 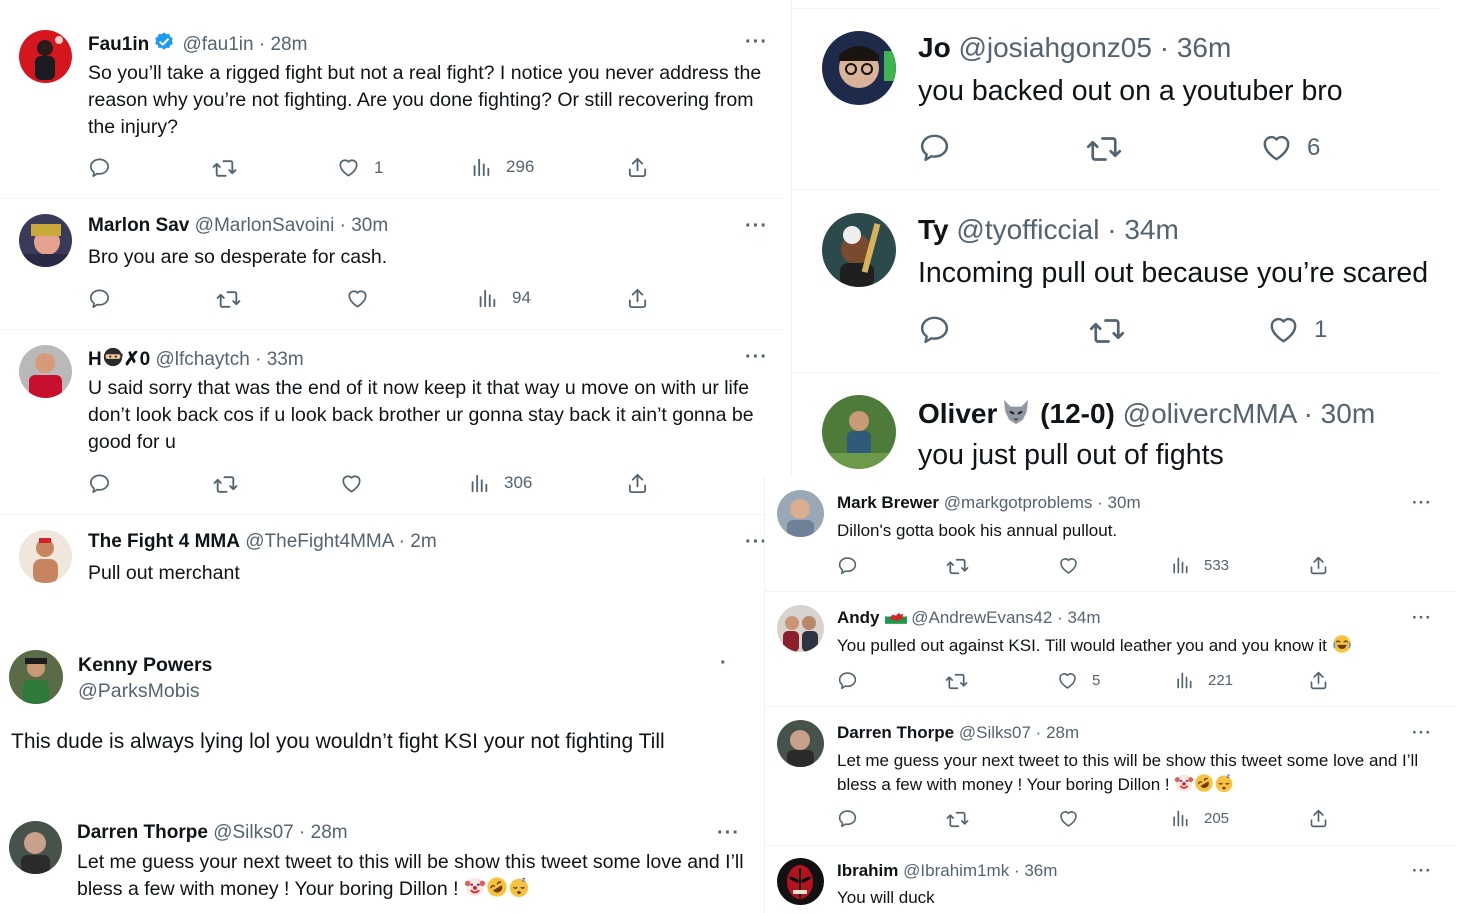 What do you see at coordinates (319, 541) in the screenshot?
I see `user-handle: @TheFight4MMA` at bounding box center [319, 541].